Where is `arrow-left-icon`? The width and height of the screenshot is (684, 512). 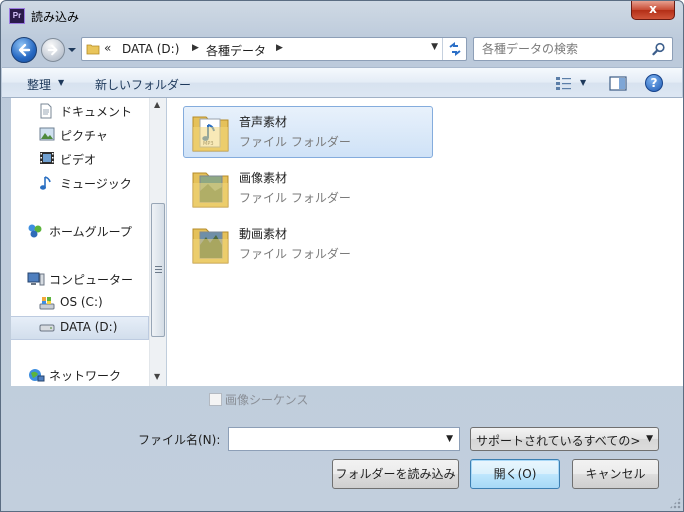 arrow-left-icon is located at coordinates (24, 50).